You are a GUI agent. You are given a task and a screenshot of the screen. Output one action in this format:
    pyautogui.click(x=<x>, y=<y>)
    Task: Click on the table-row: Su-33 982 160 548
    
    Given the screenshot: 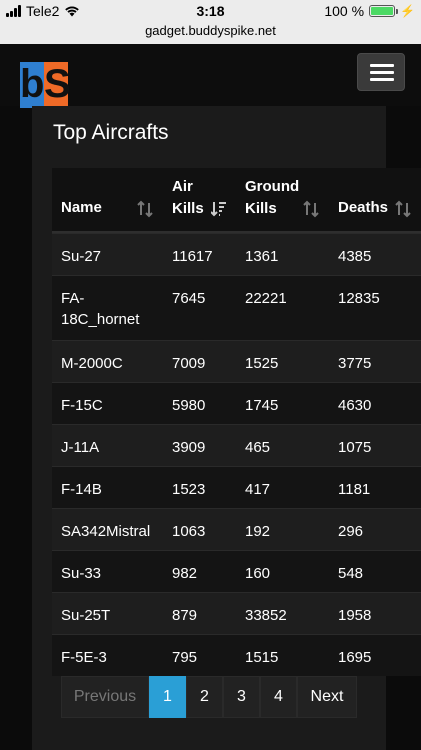 What is the action you would take?
    pyautogui.click(x=236, y=571)
    